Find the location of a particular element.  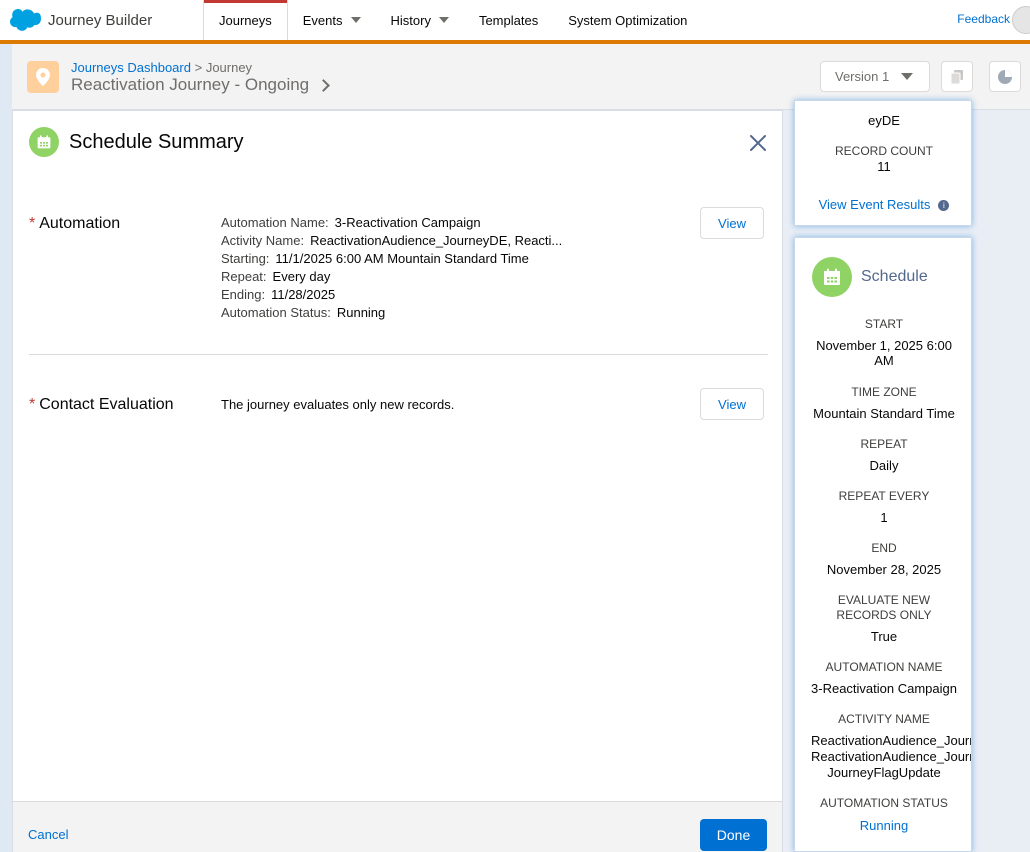

schedule-card-title: Schedule is located at coordinates (894, 276).